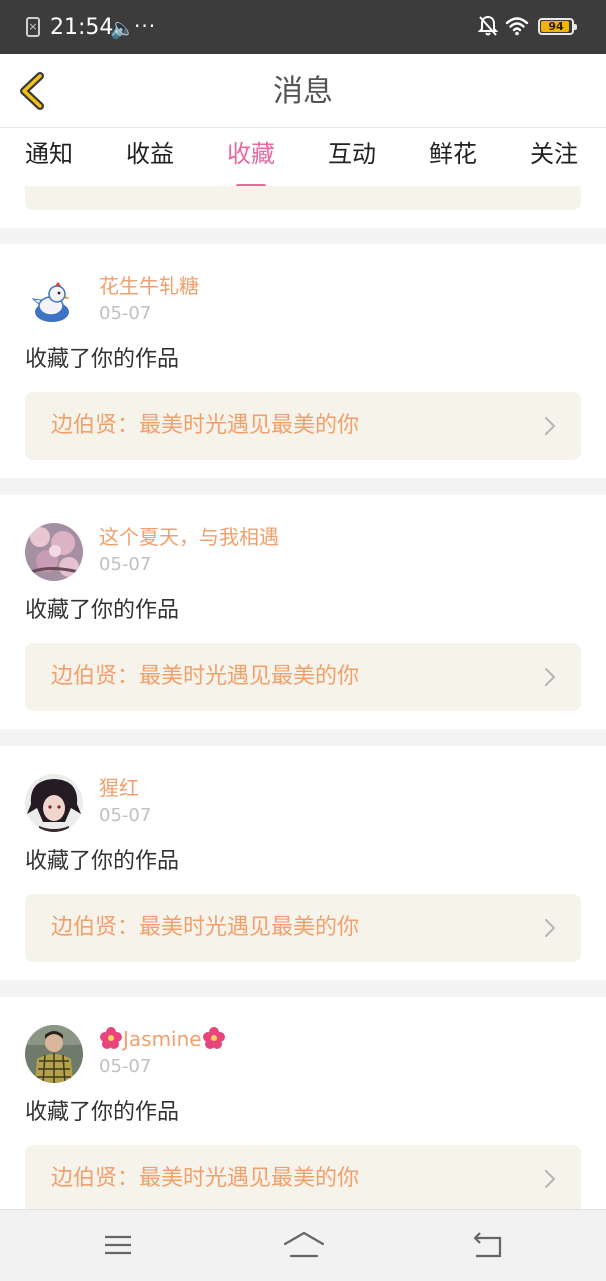 The height and width of the screenshot is (1281, 606). Describe the element at coordinates (189, 537) in the screenshot. I see `username: 这个夏天，与我相遇` at that location.